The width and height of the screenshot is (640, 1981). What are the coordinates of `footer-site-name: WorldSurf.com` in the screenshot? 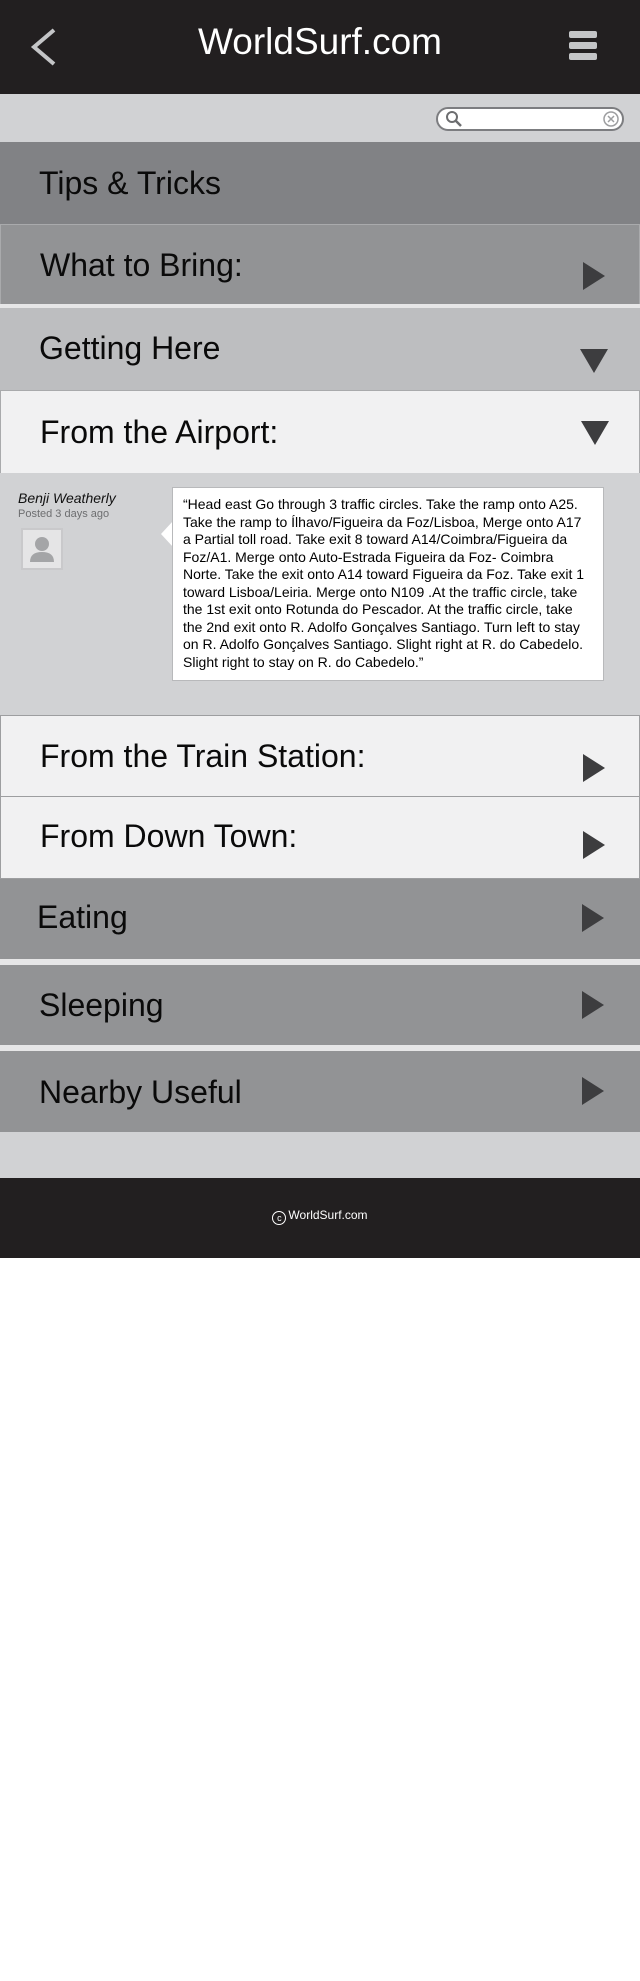 It's located at (327, 1215).